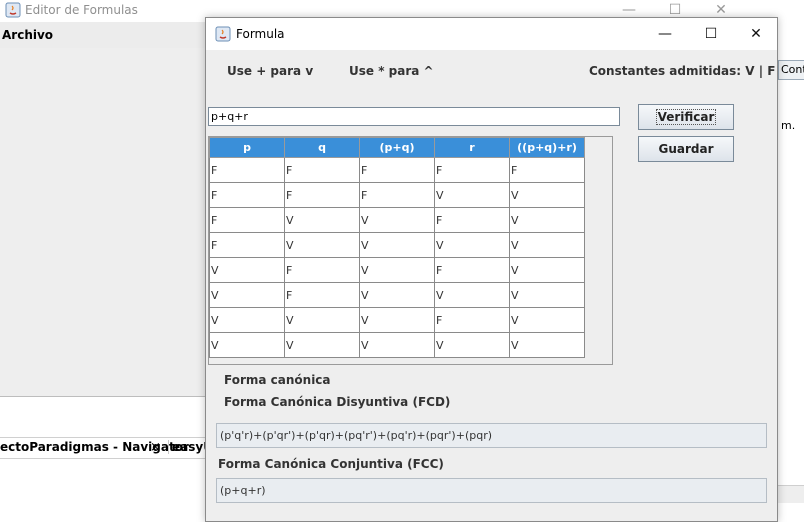 This screenshot has width=804, height=522. I want to click on right-partial-button: Contr, so click(791, 70).